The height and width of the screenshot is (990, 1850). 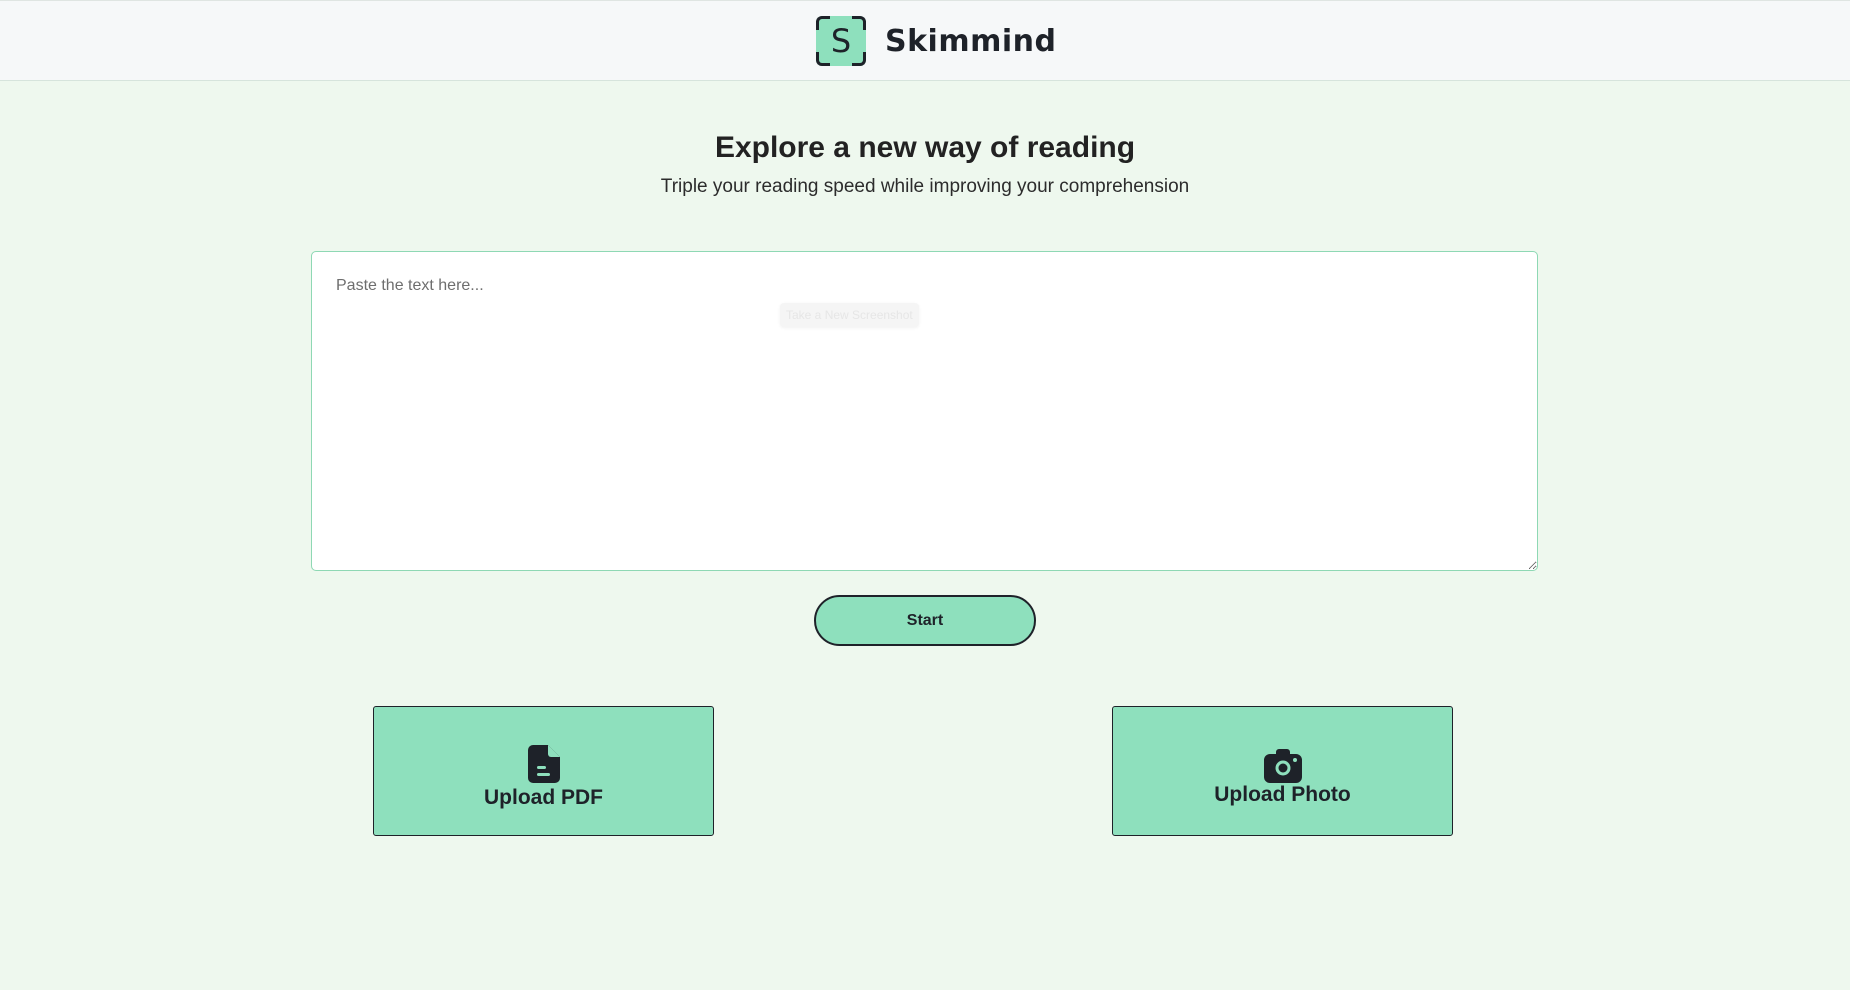 I want to click on upload-pdf-label: Upload PDF, so click(x=543, y=797).